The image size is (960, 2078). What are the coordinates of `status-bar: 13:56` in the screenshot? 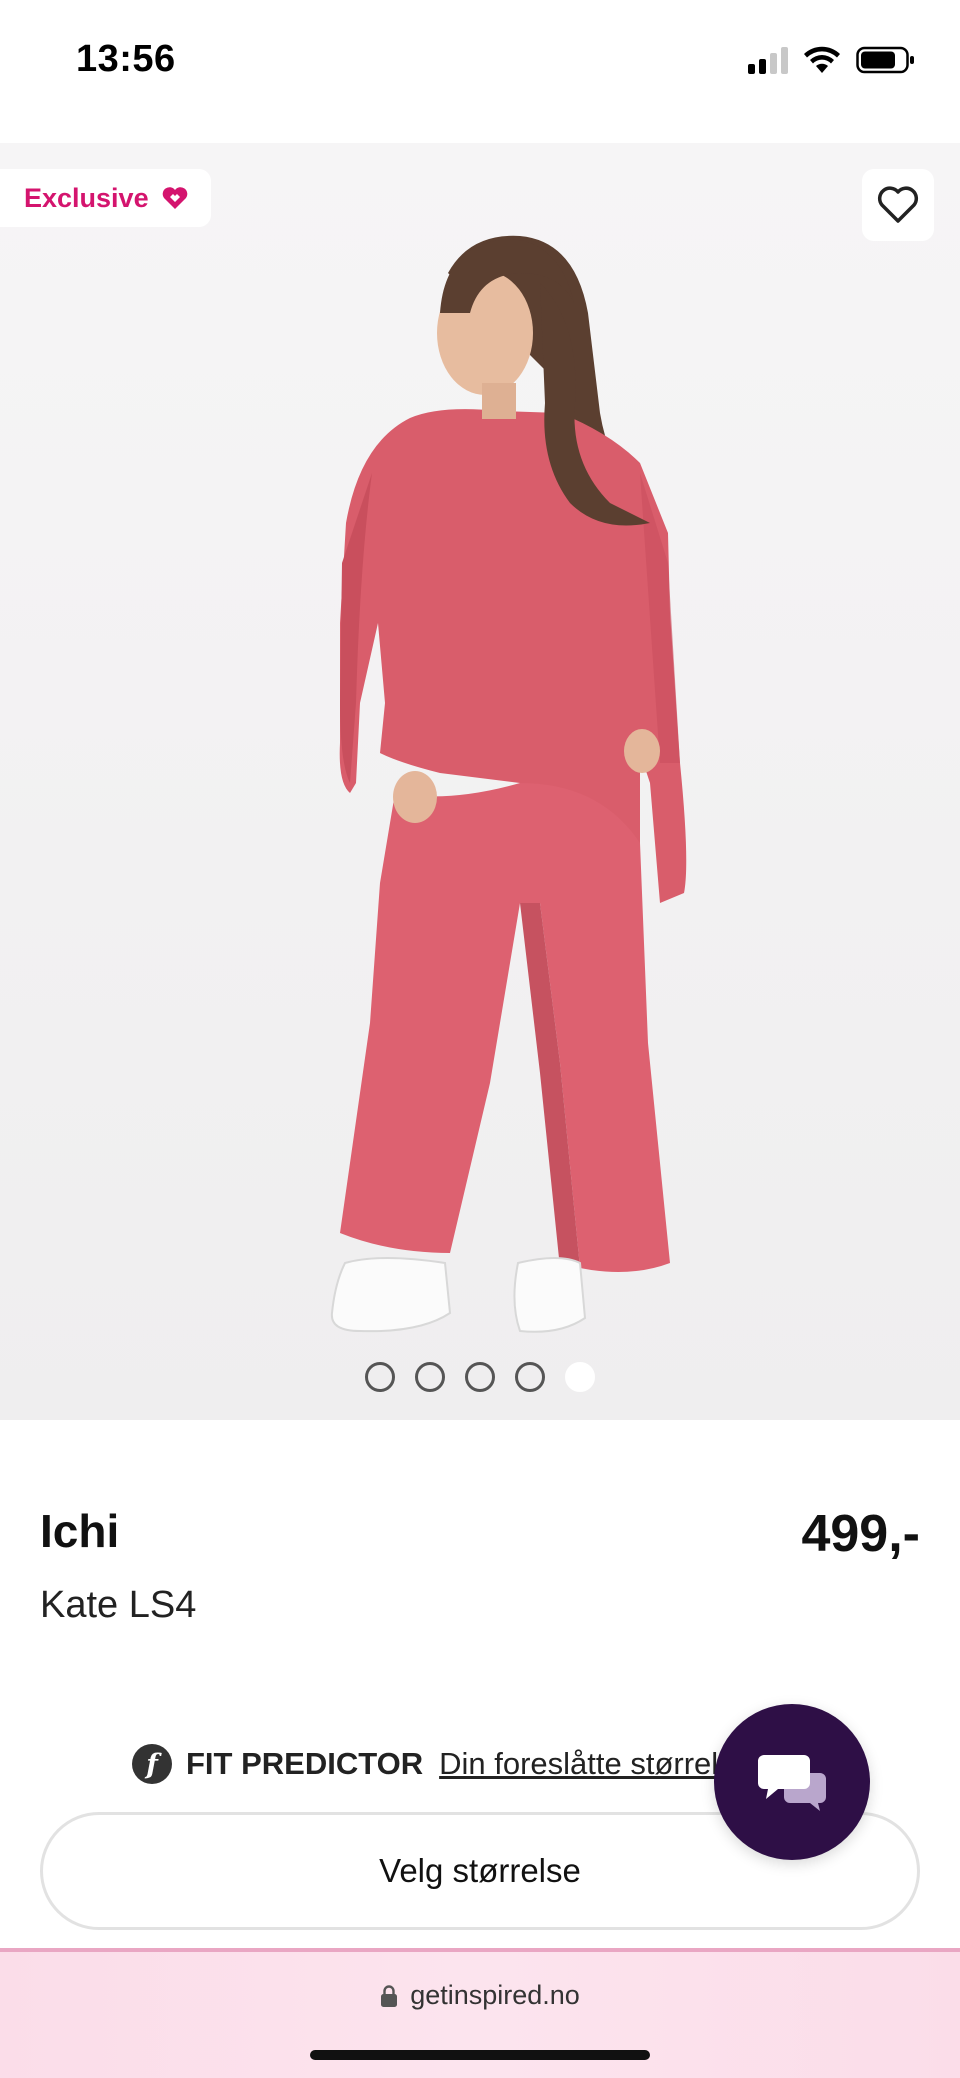 It's located at (480, 60).